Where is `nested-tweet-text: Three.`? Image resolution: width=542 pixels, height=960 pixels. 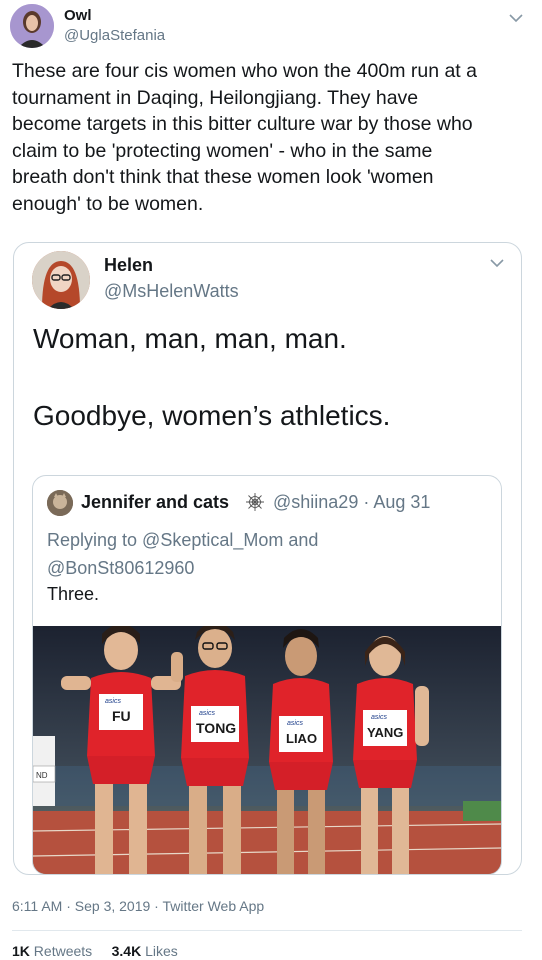 nested-tweet-text: Three. is located at coordinates (73, 594).